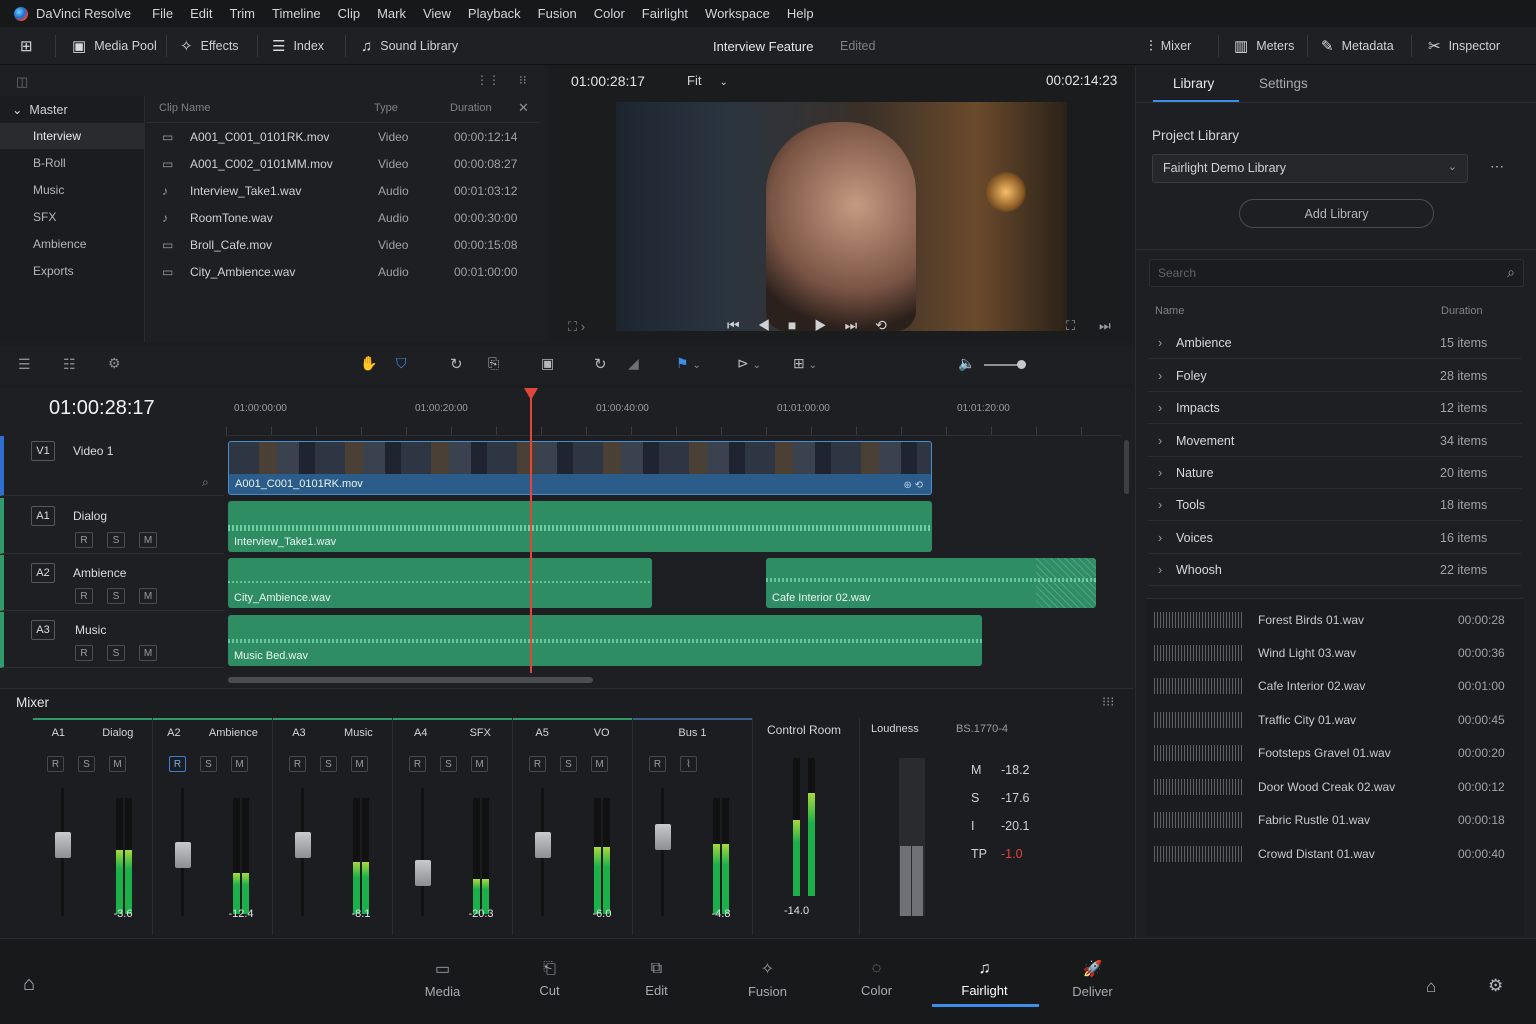 The image size is (1536, 1024). What do you see at coordinates (688, 764) in the screenshot?
I see `phase-icon: ⌇` at bounding box center [688, 764].